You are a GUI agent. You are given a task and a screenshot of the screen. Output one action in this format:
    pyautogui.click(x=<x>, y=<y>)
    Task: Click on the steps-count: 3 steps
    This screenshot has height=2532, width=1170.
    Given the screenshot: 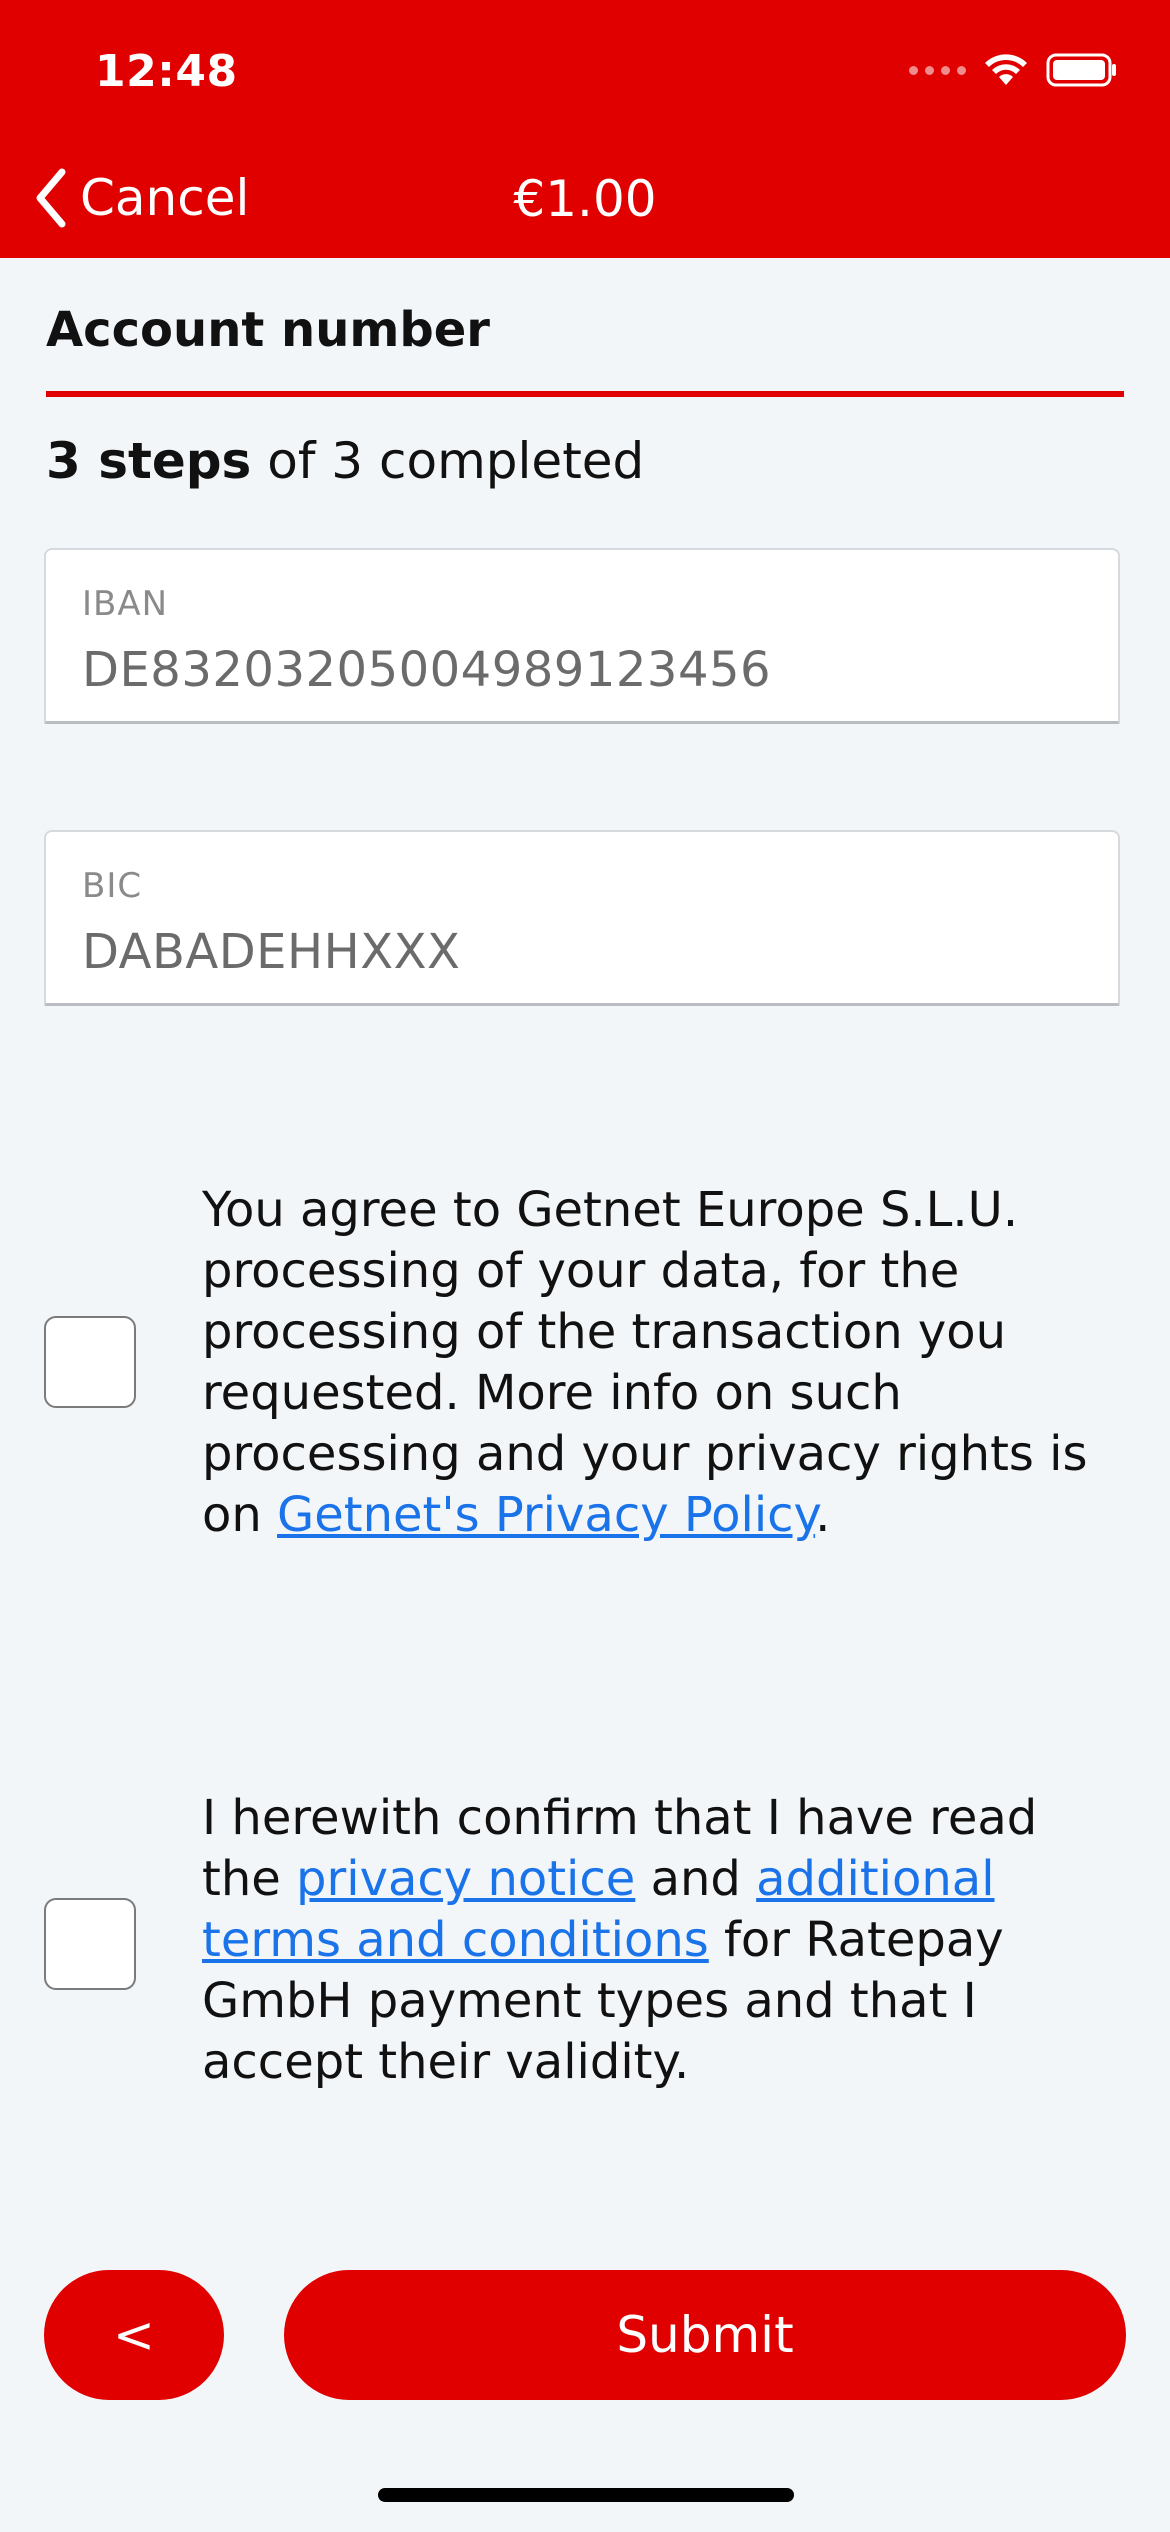 What is the action you would take?
    pyautogui.click(x=149, y=461)
    